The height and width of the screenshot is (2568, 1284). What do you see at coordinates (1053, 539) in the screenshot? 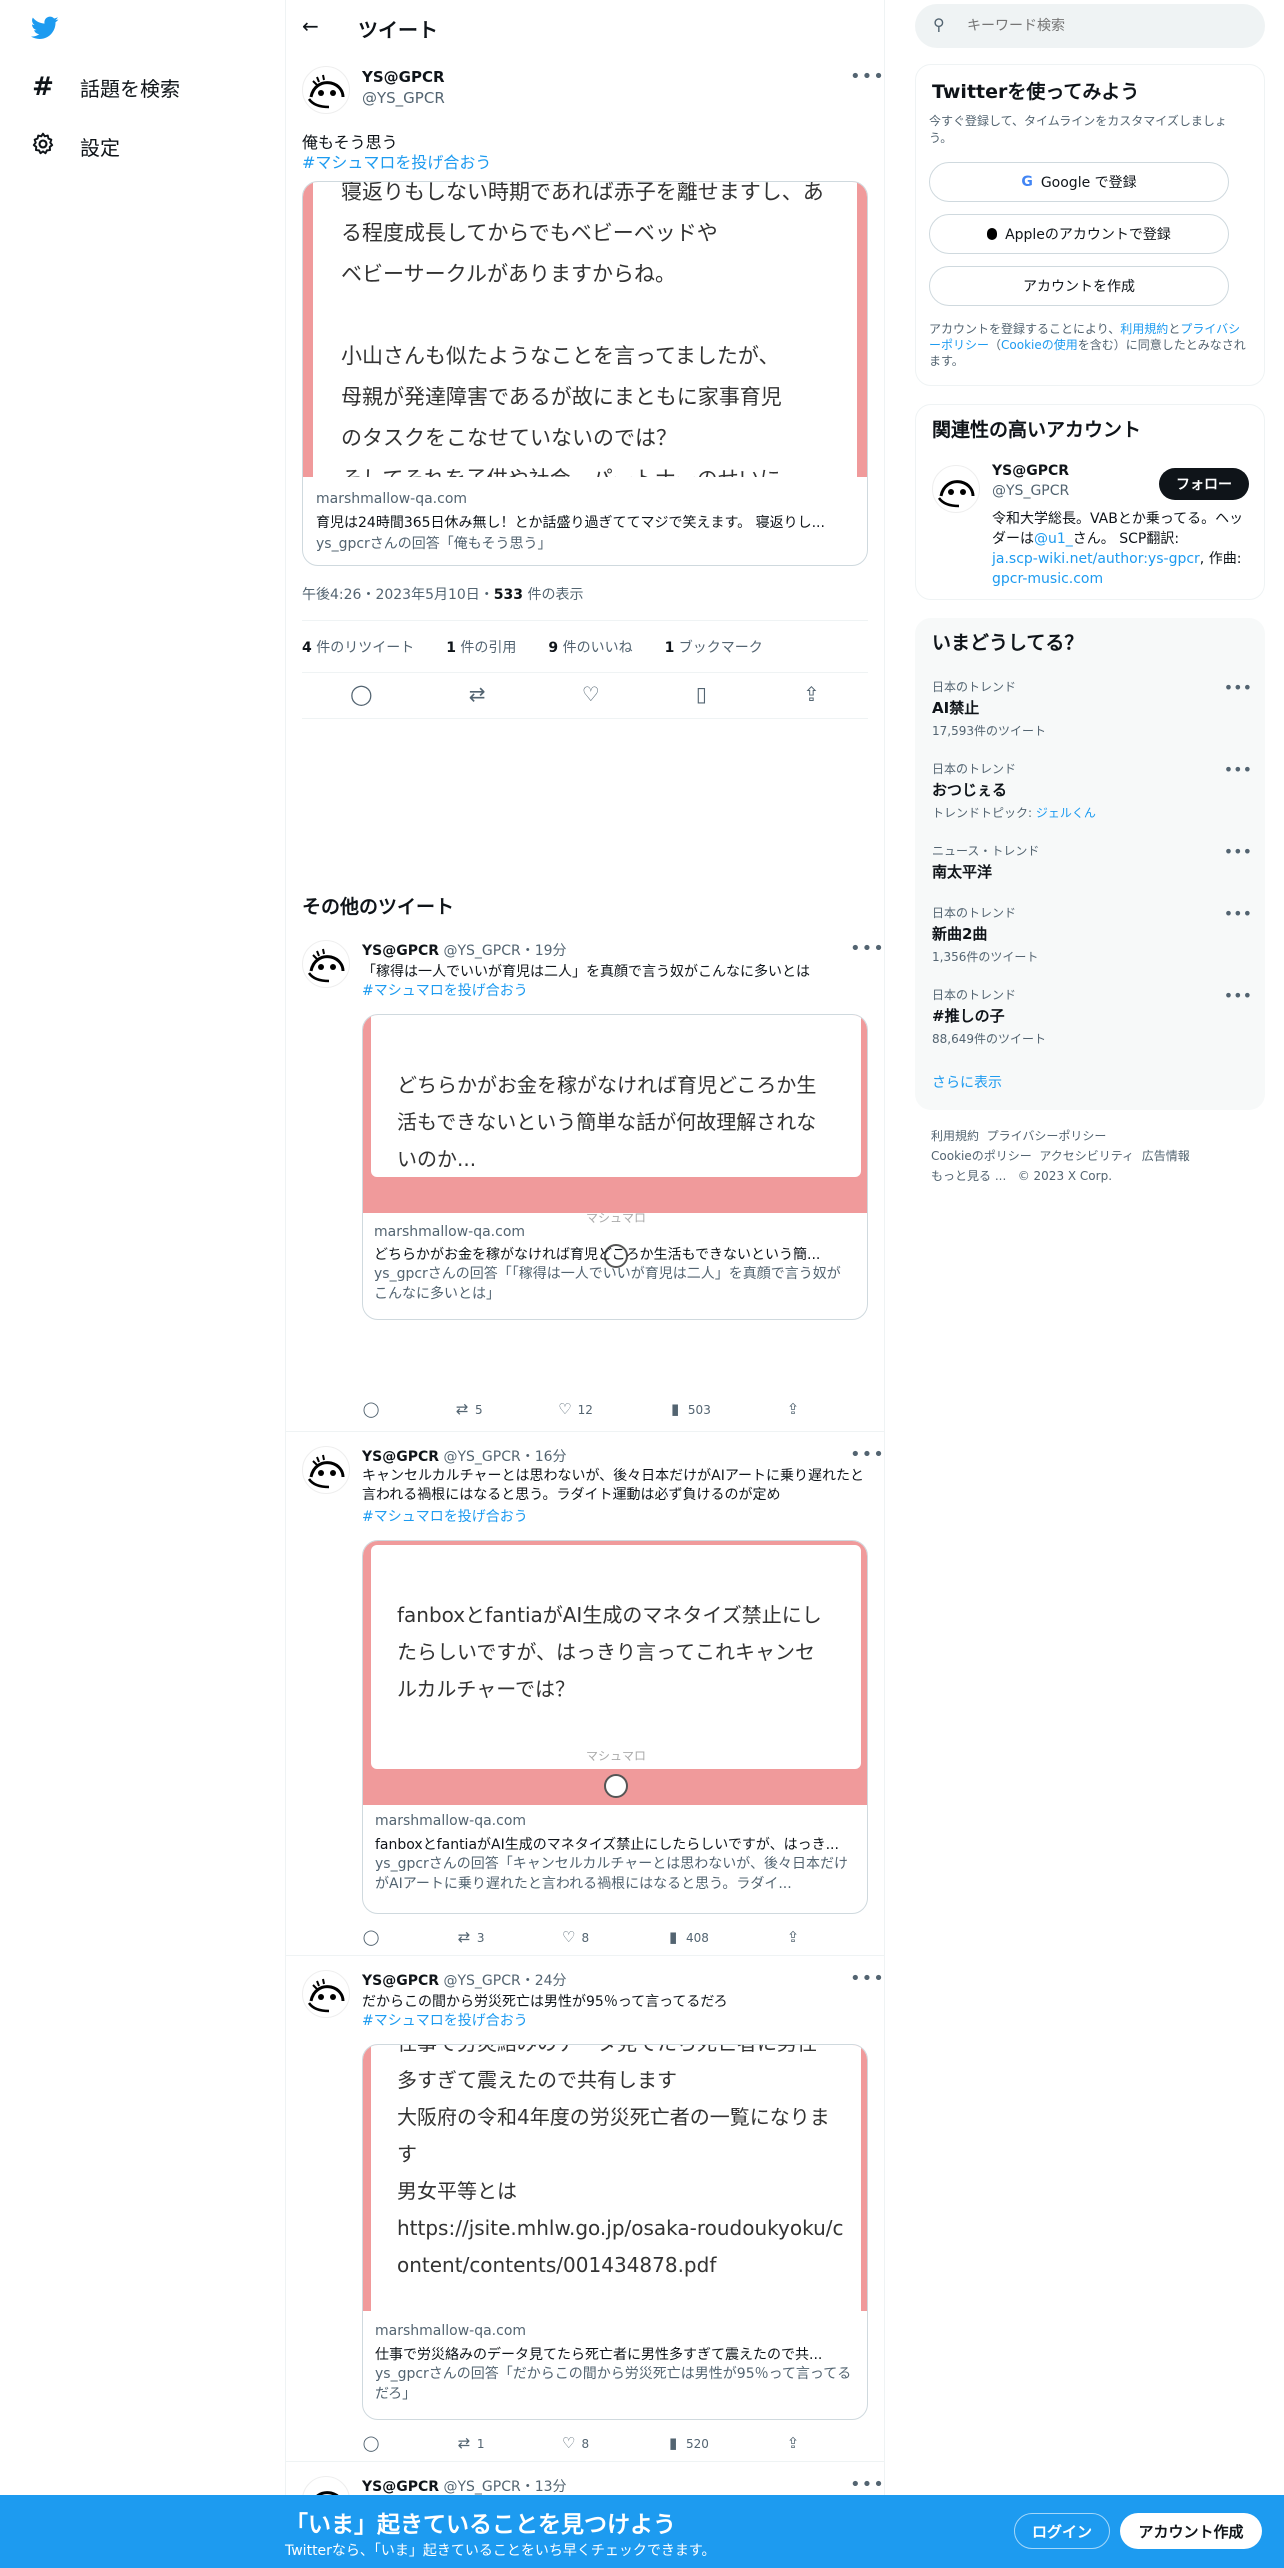
I see `bio-mention-link: @u1_` at bounding box center [1053, 539].